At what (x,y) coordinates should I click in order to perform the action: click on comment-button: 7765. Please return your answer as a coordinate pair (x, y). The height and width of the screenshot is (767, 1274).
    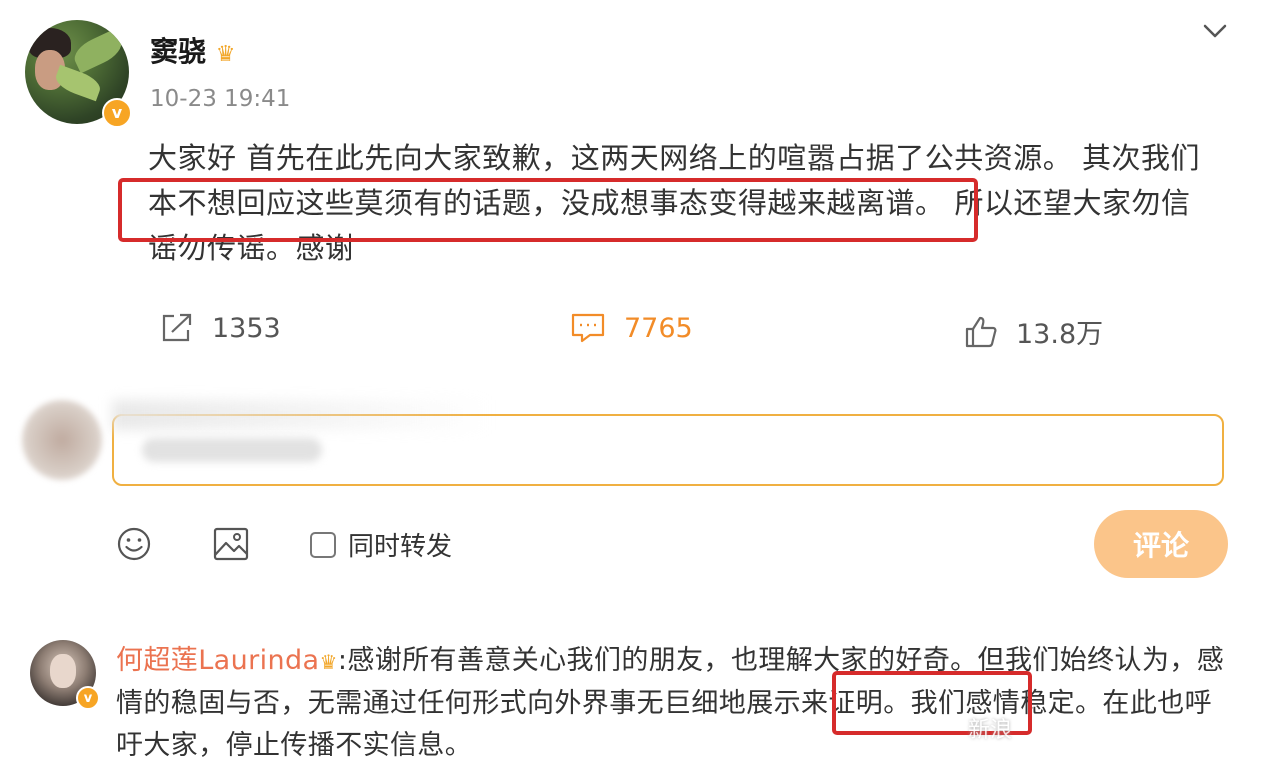
    Looking at the image, I should click on (631, 328).